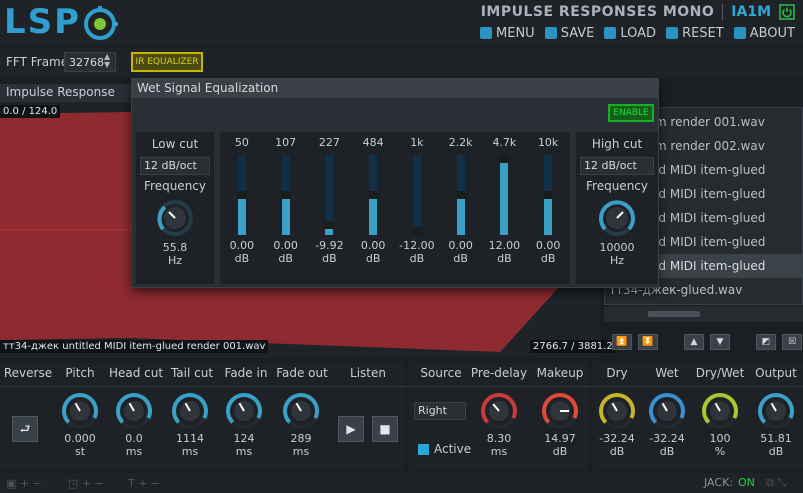 The width and height of the screenshot is (803, 493). I want to click on fft-frame-label: FFT Frame, so click(37, 62).